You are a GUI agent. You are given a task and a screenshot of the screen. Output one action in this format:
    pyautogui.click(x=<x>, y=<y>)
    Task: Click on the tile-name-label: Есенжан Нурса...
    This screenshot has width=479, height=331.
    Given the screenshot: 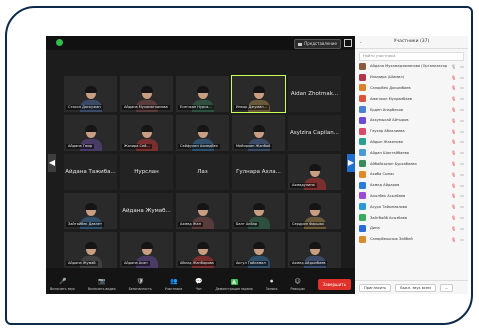 What is the action you would take?
    pyautogui.click(x=196, y=107)
    